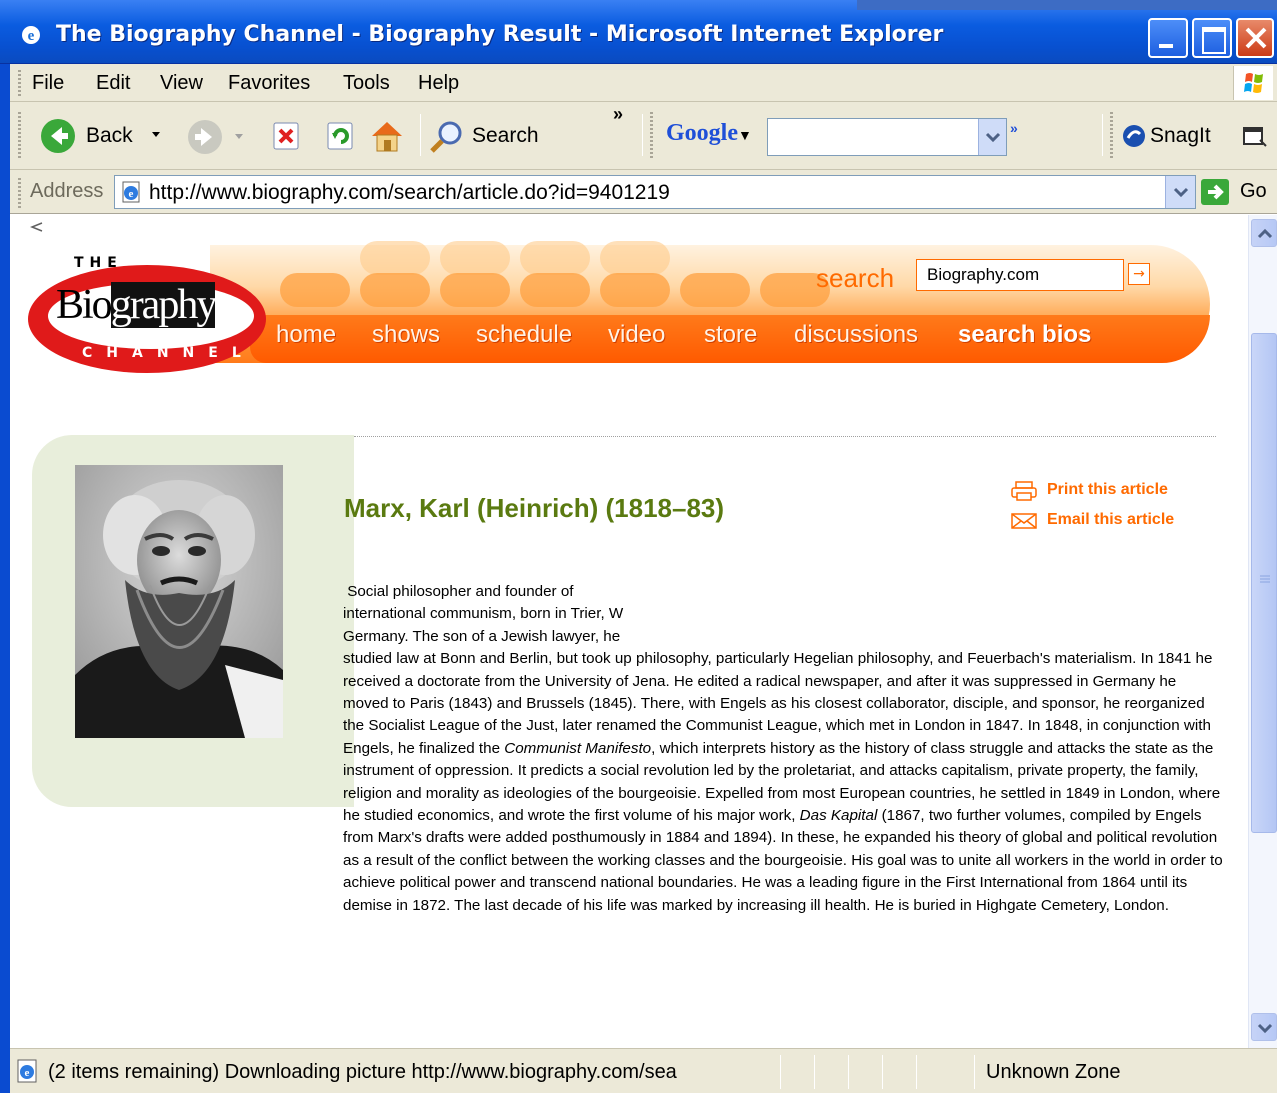  What do you see at coordinates (643, 83) in the screenshot?
I see `menu-bar: File Edit View Favorites Tools Help` at bounding box center [643, 83].